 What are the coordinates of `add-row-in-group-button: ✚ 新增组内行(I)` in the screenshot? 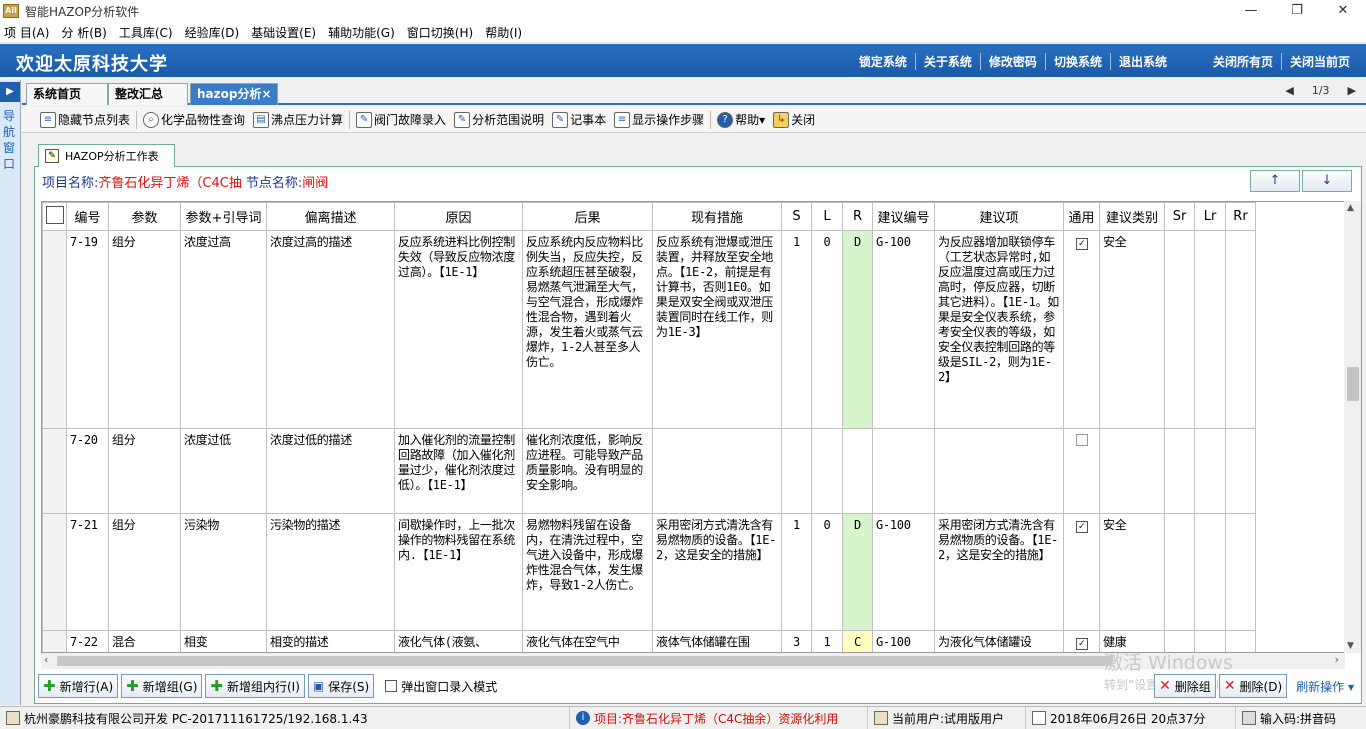 It's located at (255, 686).